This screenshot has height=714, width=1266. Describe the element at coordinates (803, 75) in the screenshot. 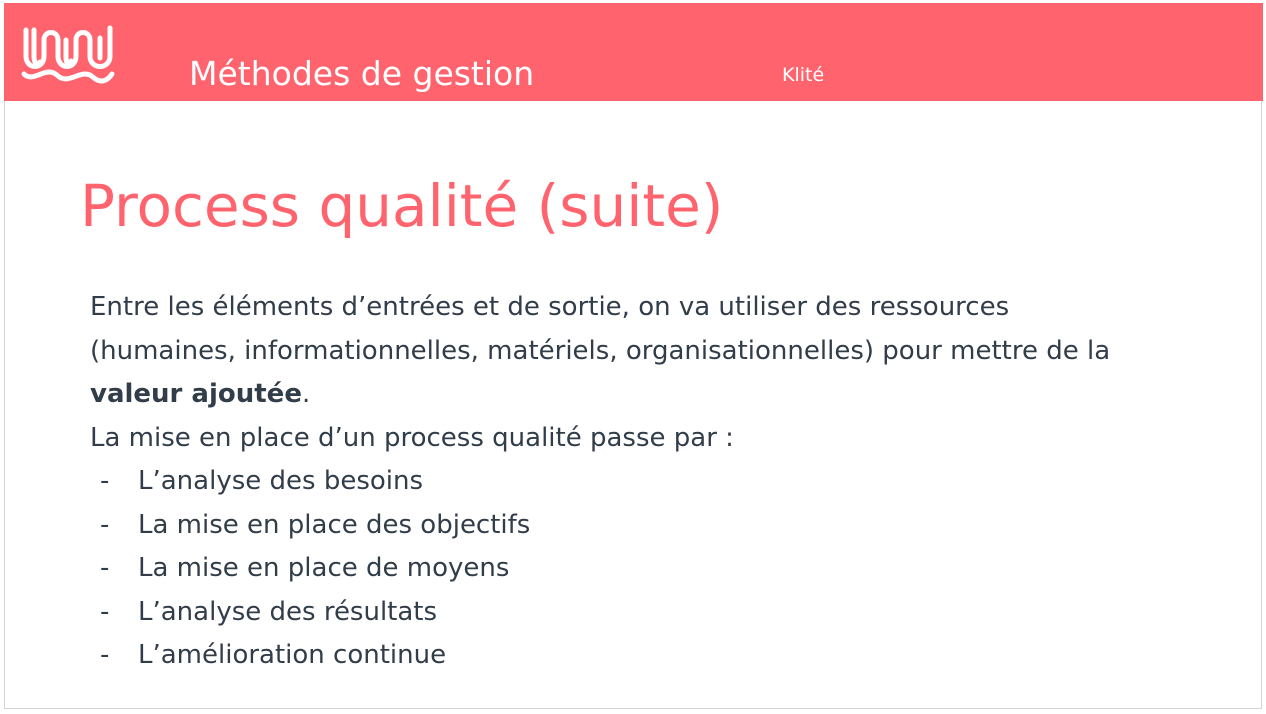

I see `header-brand: Klité` at that location.